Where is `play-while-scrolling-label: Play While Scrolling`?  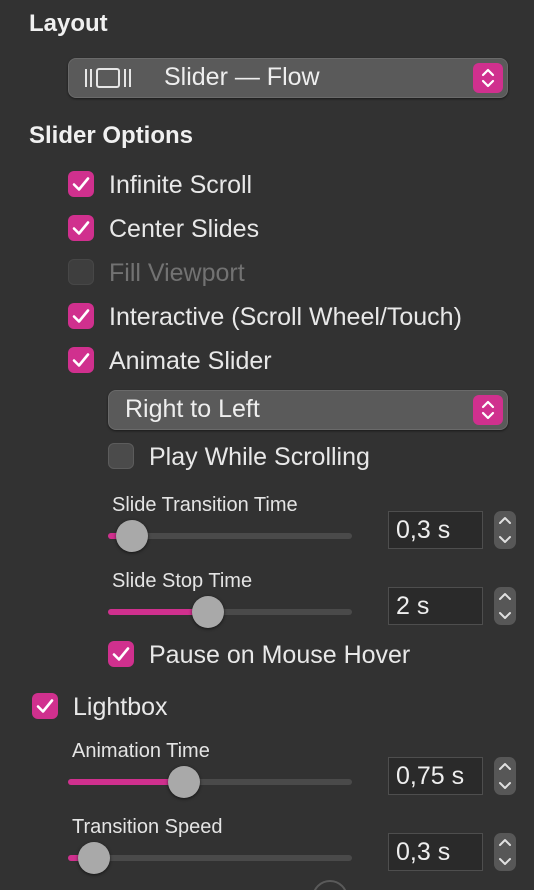 play-while-scrolling-label: Play While Scrolling is located at coordinates (259, 457).